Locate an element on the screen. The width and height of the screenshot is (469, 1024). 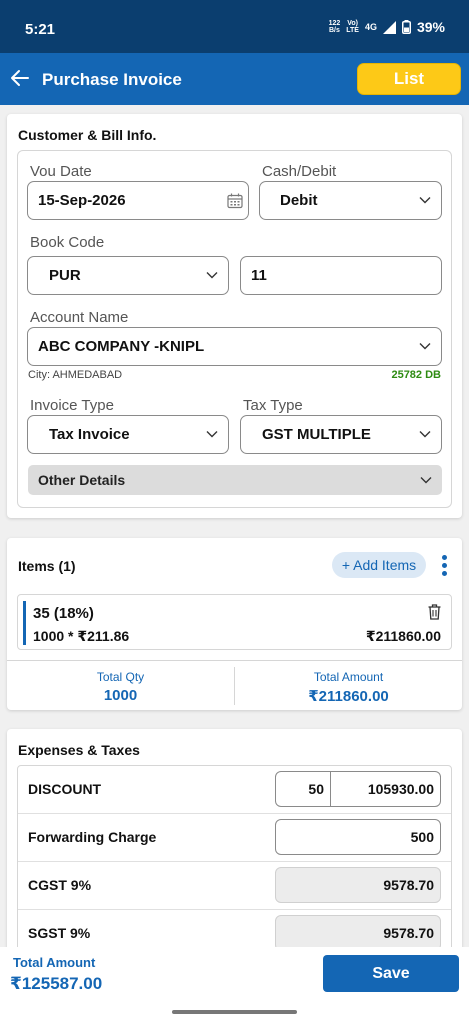
tax-type-select: GST MULTIPLE is located at coordinates (341, 434).